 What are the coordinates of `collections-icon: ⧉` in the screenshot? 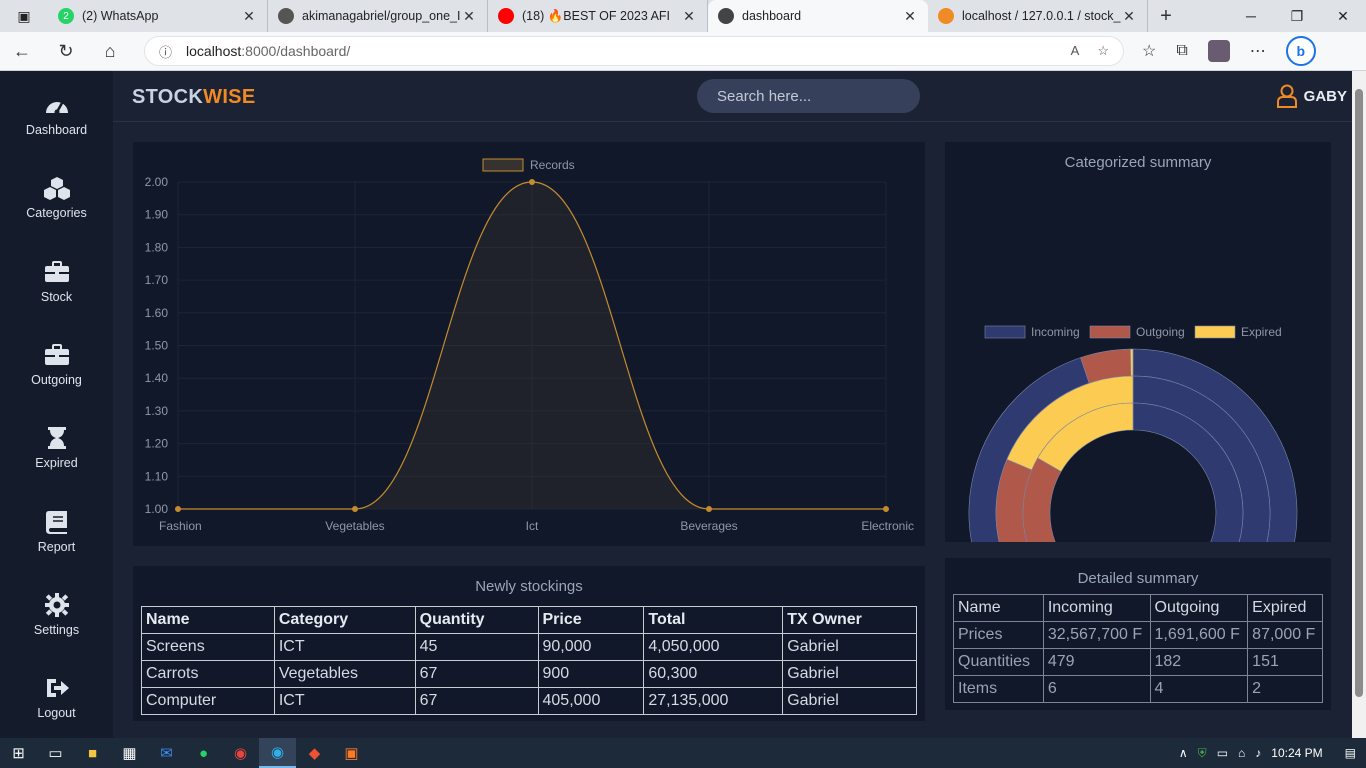 It's located at (1181, 51).